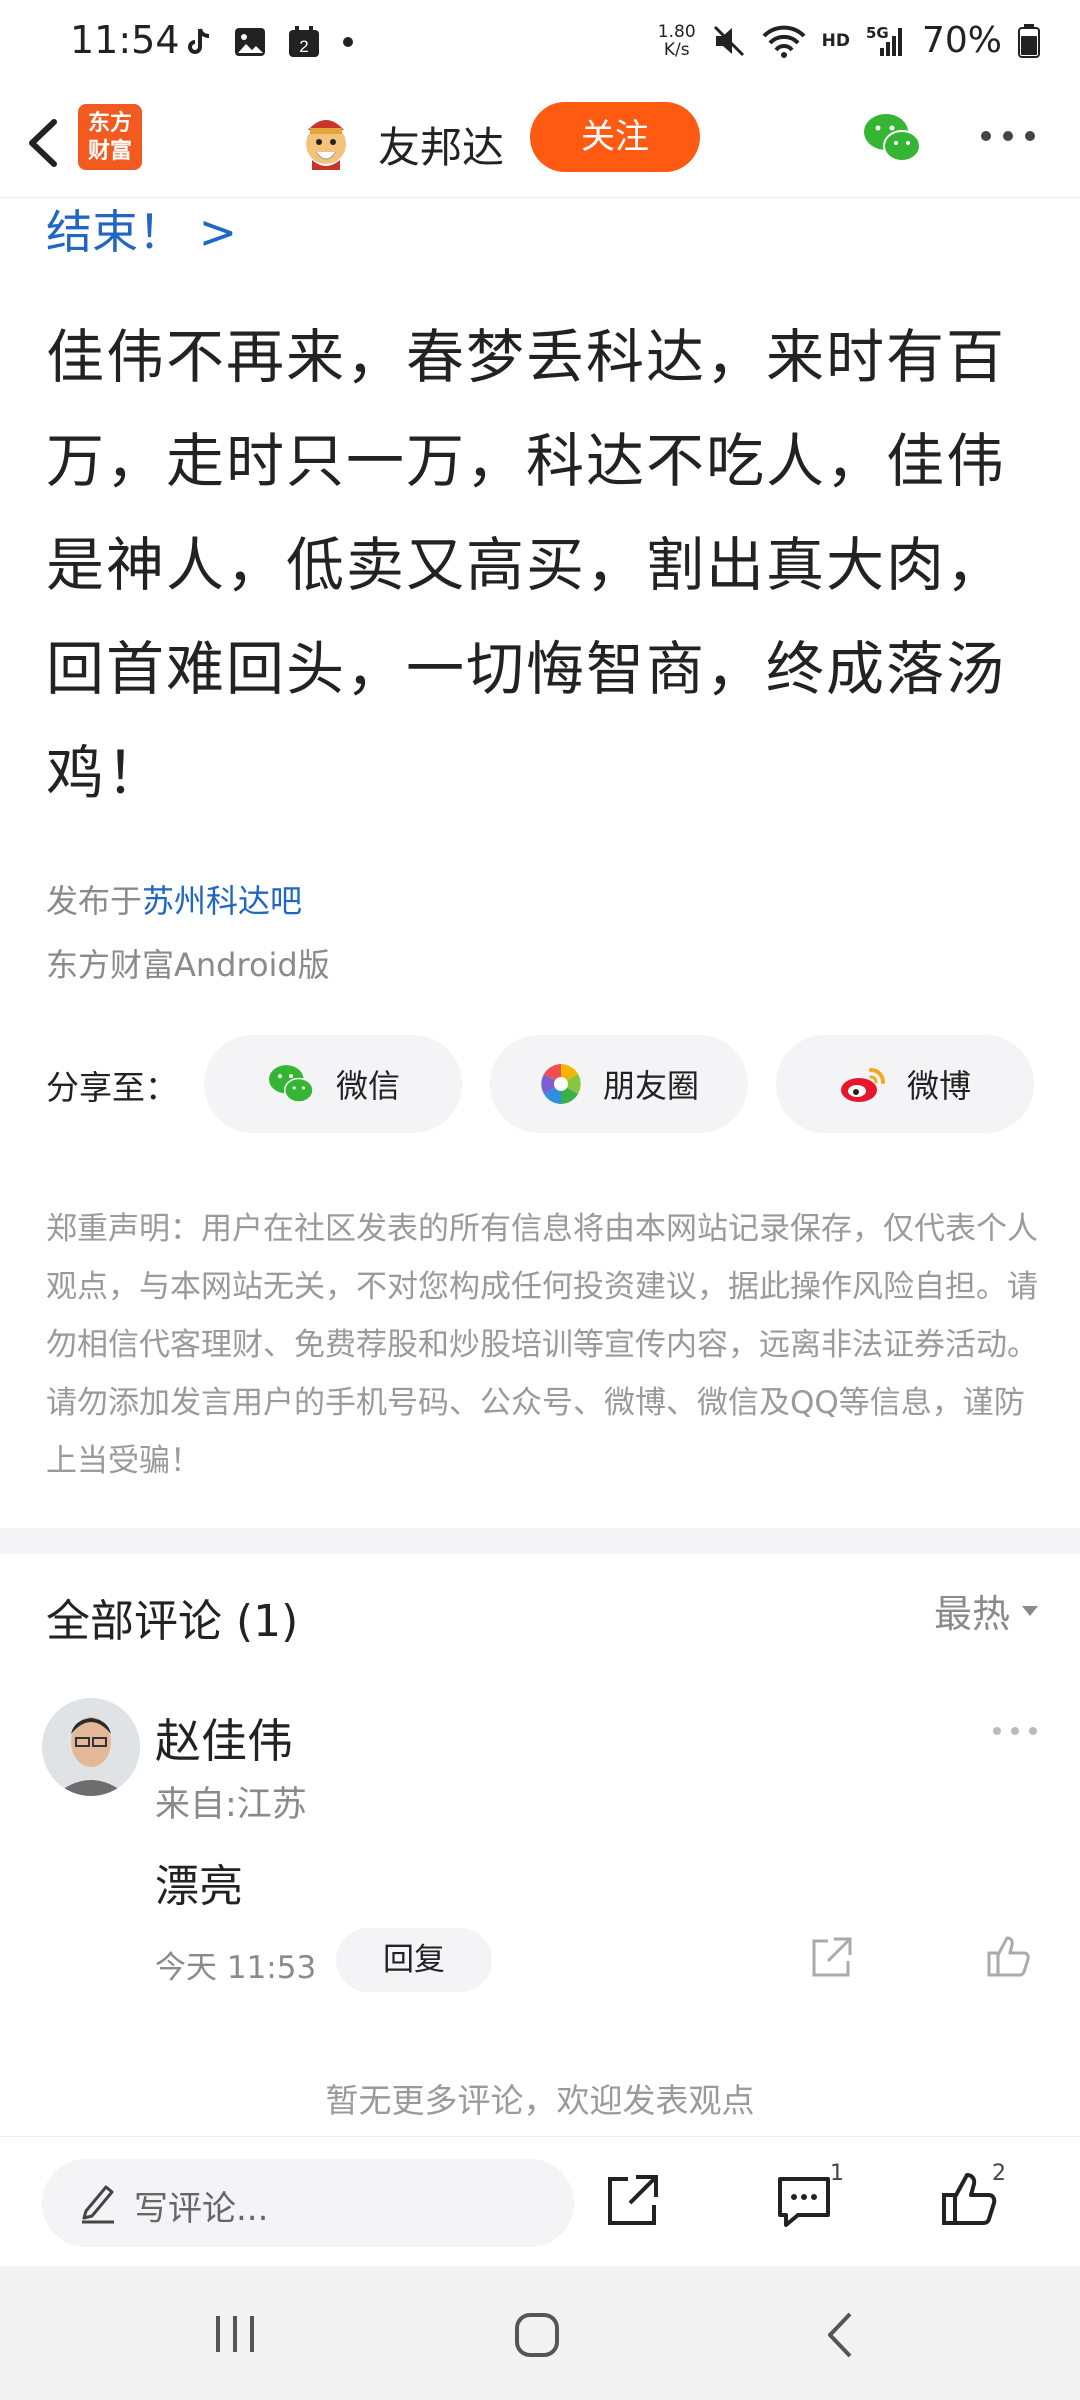 The height and width of the screenshot is (2400, 1080). Describe the element at coordinates (840, 2335) in the screenshot. I see `back-icon` at that location.